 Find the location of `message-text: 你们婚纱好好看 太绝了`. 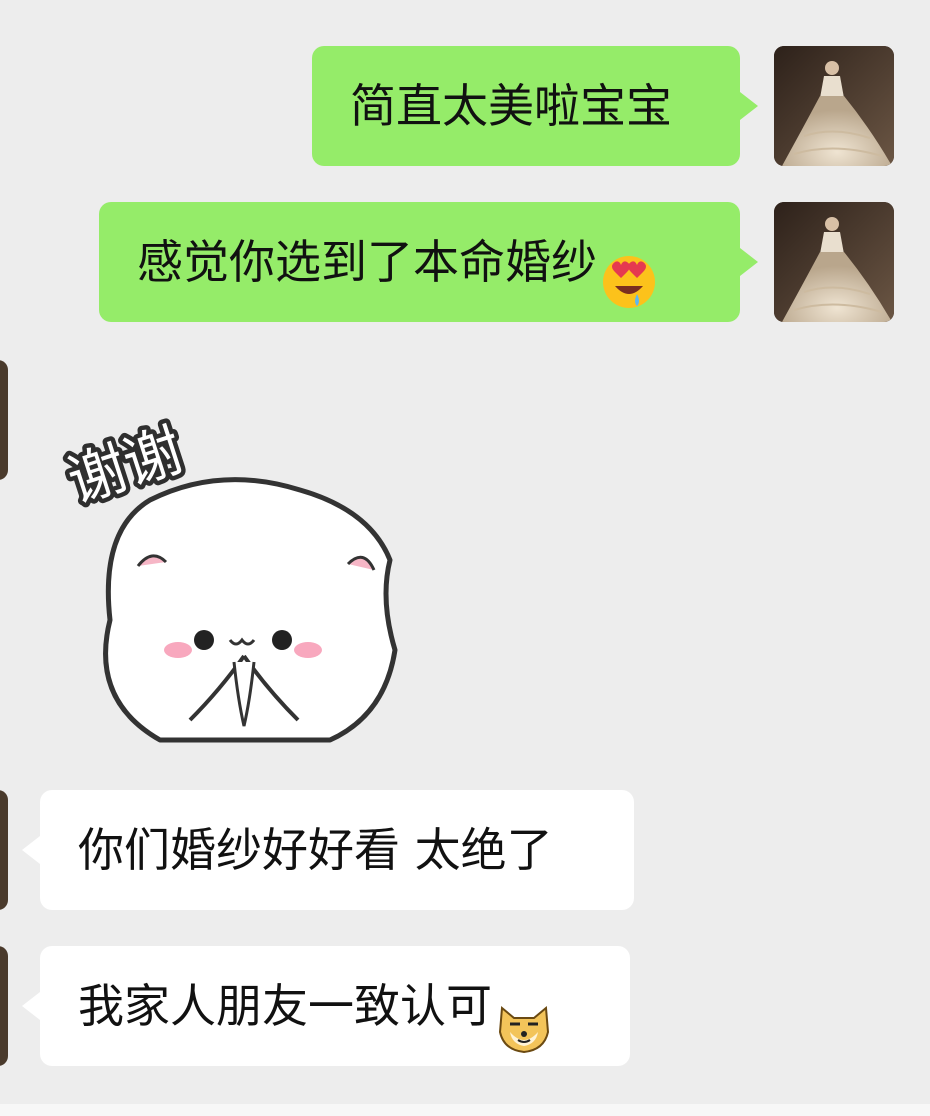

message-text: 你们婚纱好好看 太绝了 is located at coordinates (315, 850).